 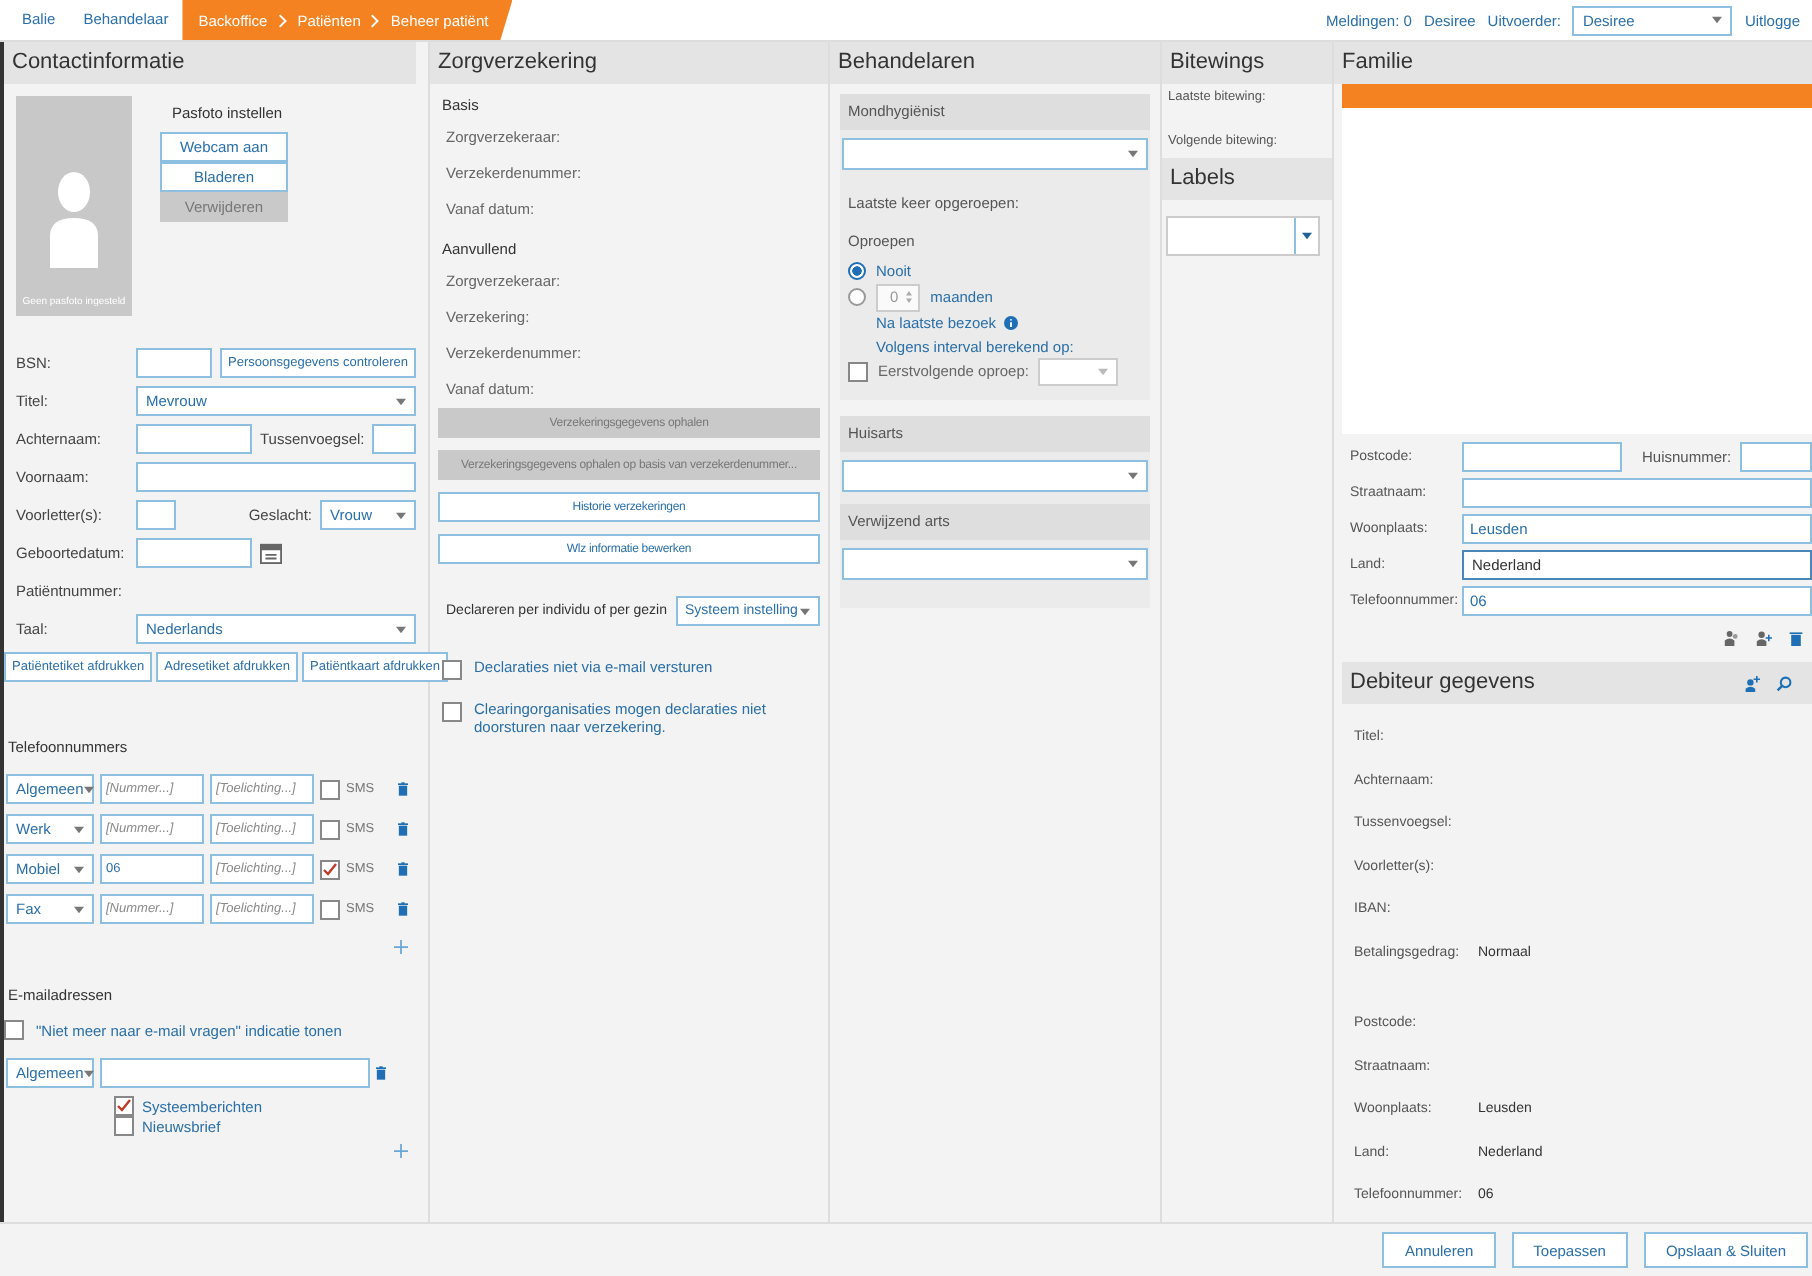 What do you see at coordinates (394, 439) in the screenshot?
I see `infix-field` at bounding box center [394, 439].